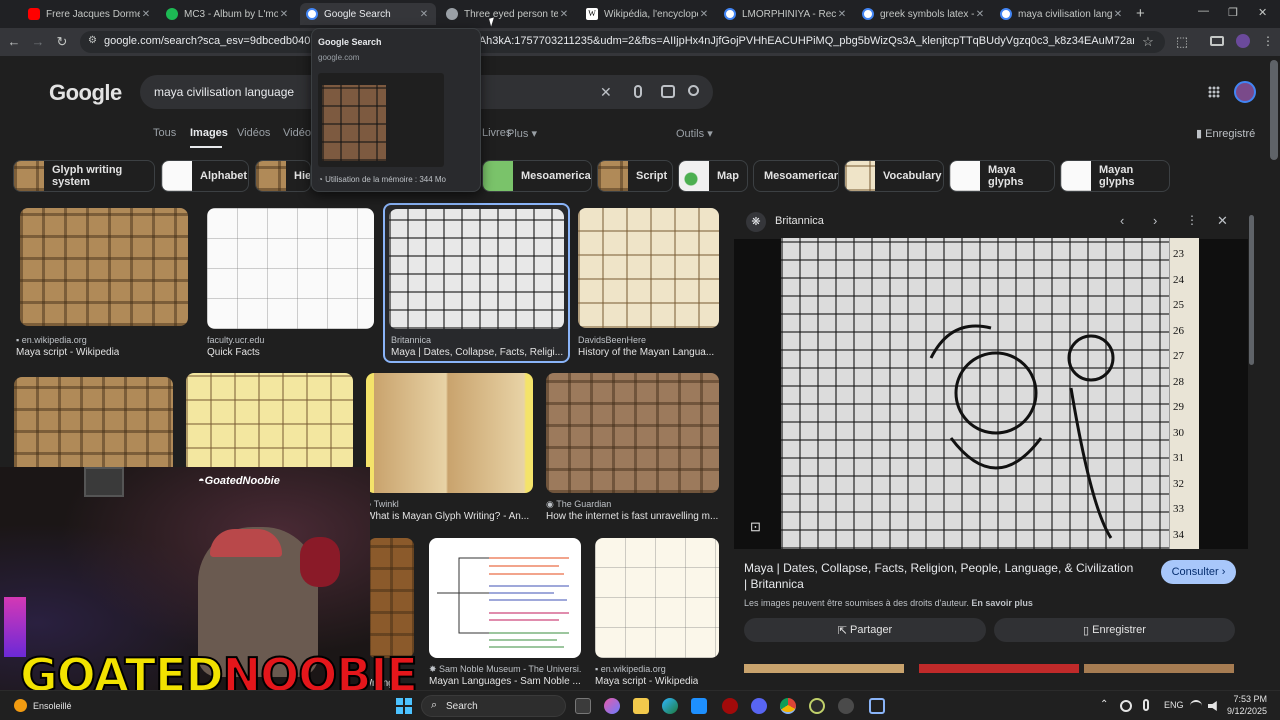  What do you see at coordinates (788, 706) in the screenshot?
I see `chrome-icon` at bounding box center [788, 706].